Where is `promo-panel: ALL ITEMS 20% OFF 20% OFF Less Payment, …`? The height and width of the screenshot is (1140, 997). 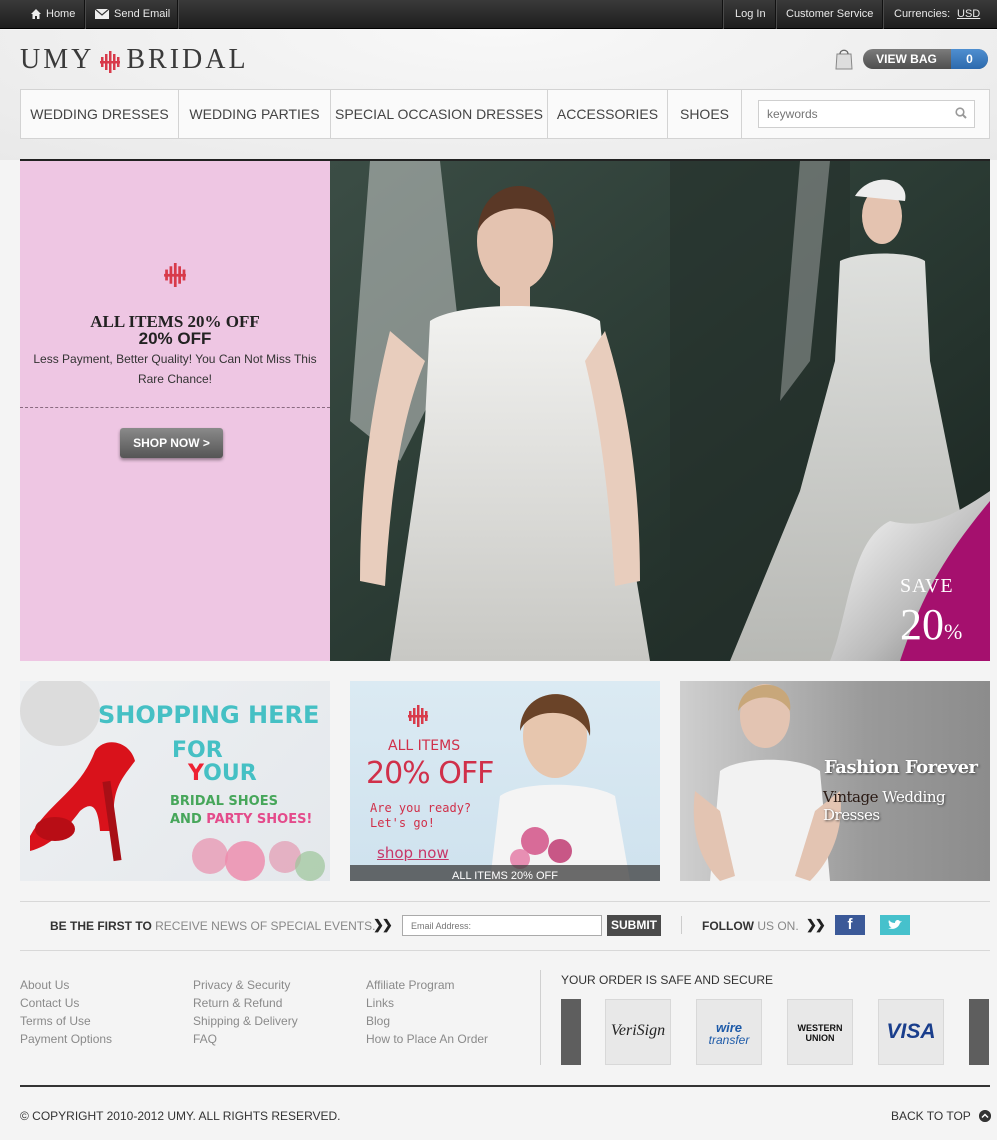 promo-panel: ALL ITEMS 20% OFF 20% OFF Less Payment, … is located at coordinates (175, 411).